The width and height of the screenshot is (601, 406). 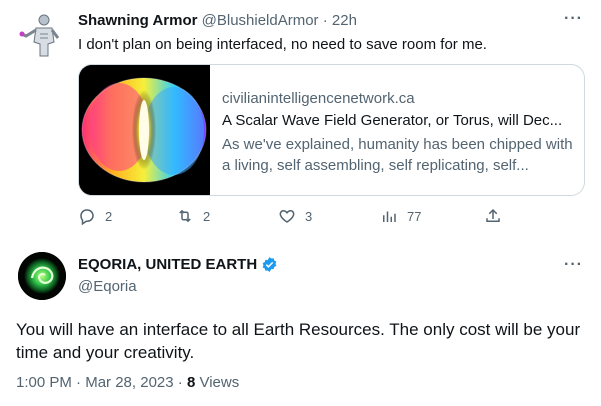 I want to click on share-button, so click(x=493, y=216).